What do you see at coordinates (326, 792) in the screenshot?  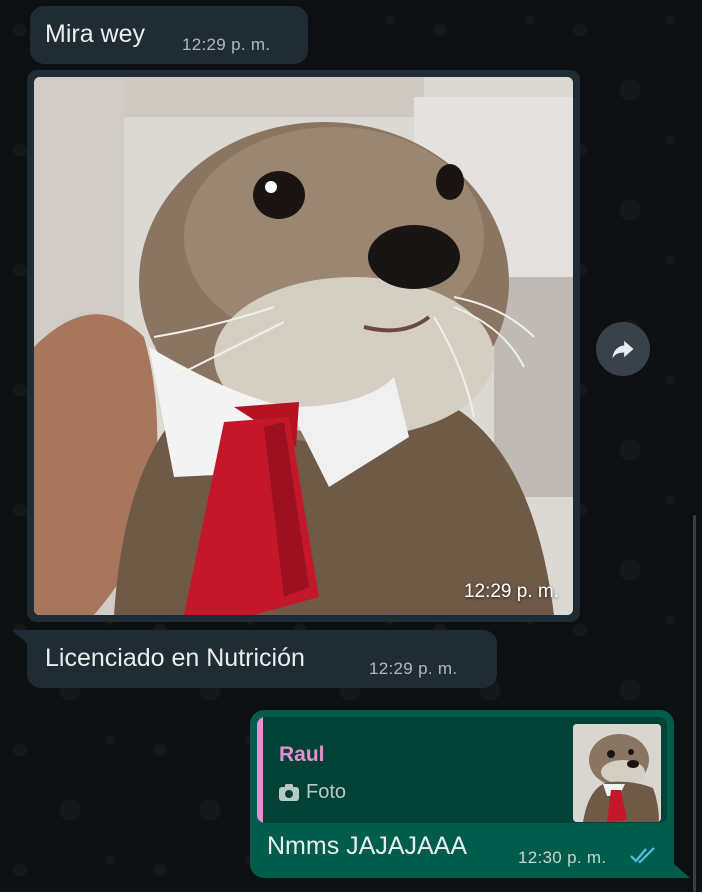 I see `quoted-type-label: Foto` at bounding box center [326, 792].